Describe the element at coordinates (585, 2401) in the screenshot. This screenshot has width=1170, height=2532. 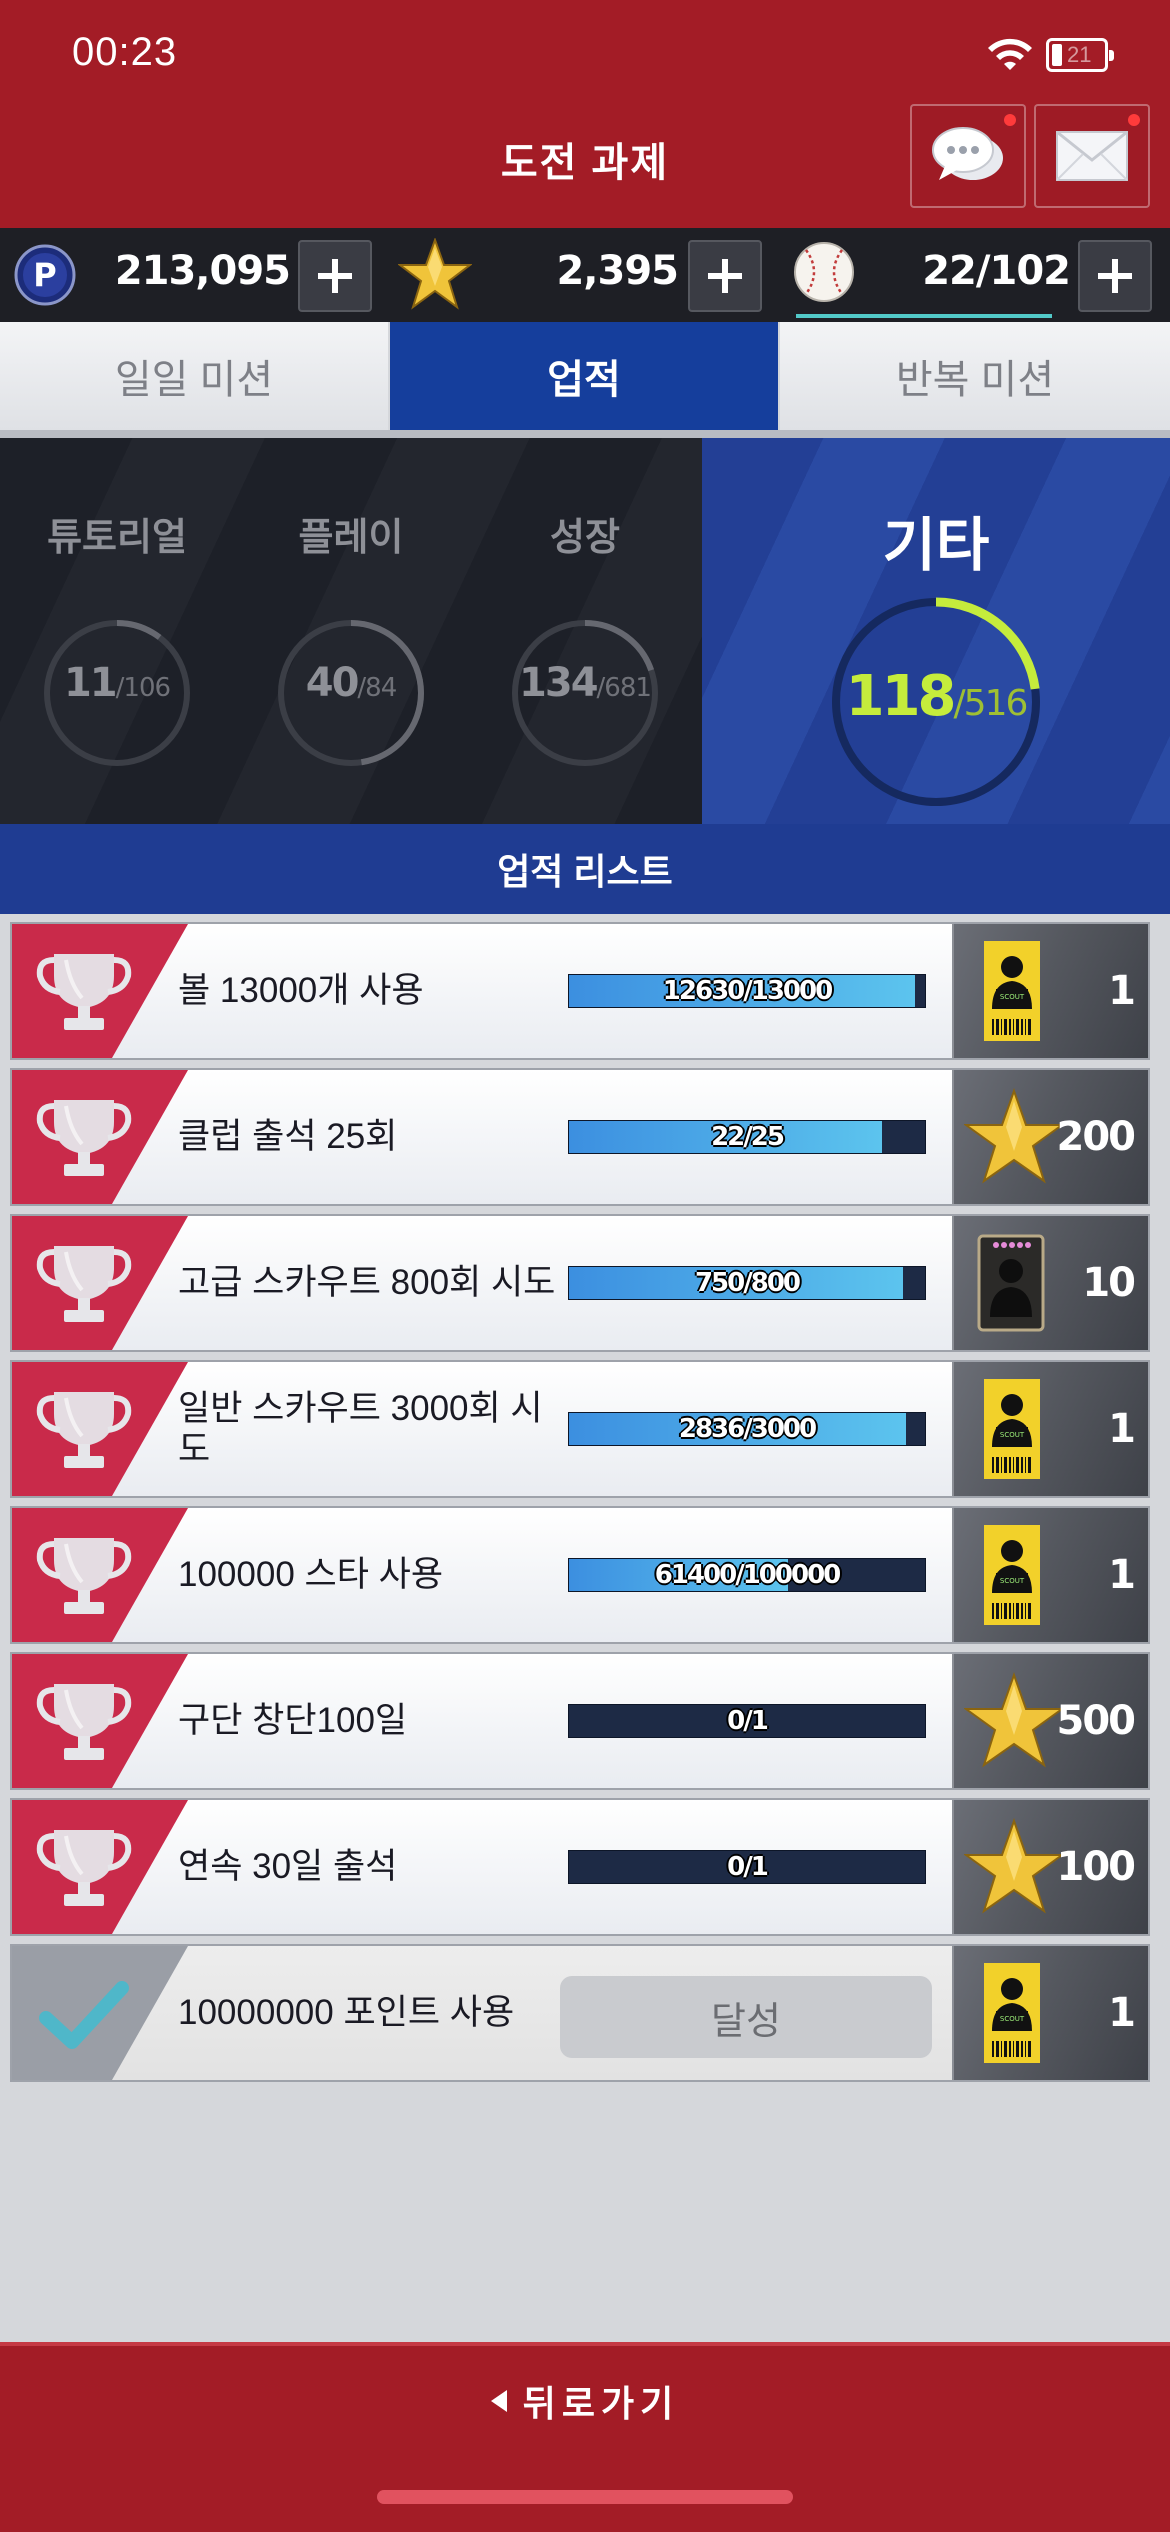
I see `back-button: 뒤로가기` at that location.